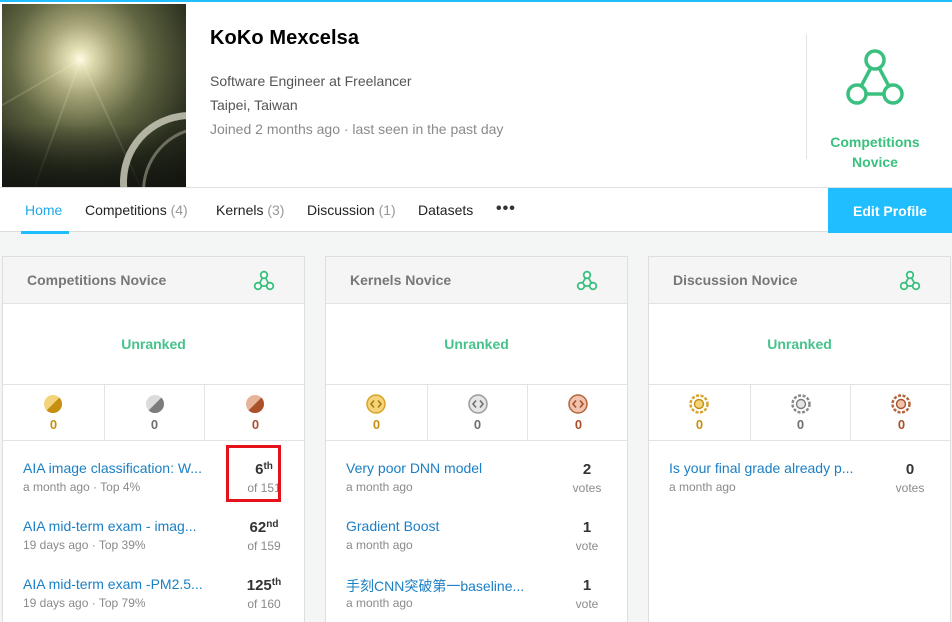 The height and width of the screenshot is (622, 952). Describe the element at coordinates (254, 105) in the screenshot. I see `user-location: Taipei, Taiwan` at that location.